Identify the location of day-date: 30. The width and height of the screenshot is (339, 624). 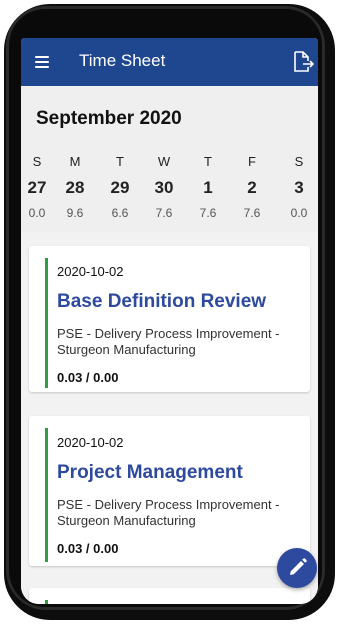
(164, 188).